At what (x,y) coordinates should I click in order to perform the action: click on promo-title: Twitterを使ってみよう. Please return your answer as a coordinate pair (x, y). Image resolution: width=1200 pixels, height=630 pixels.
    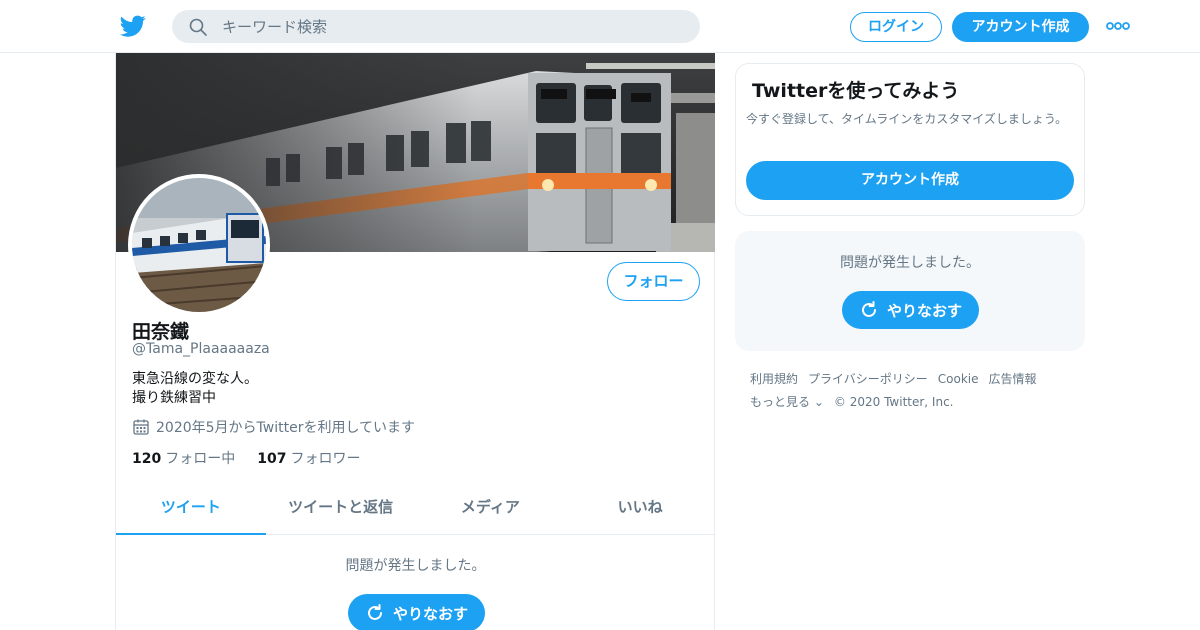
    Looking at the image, I should click on (856, 91).